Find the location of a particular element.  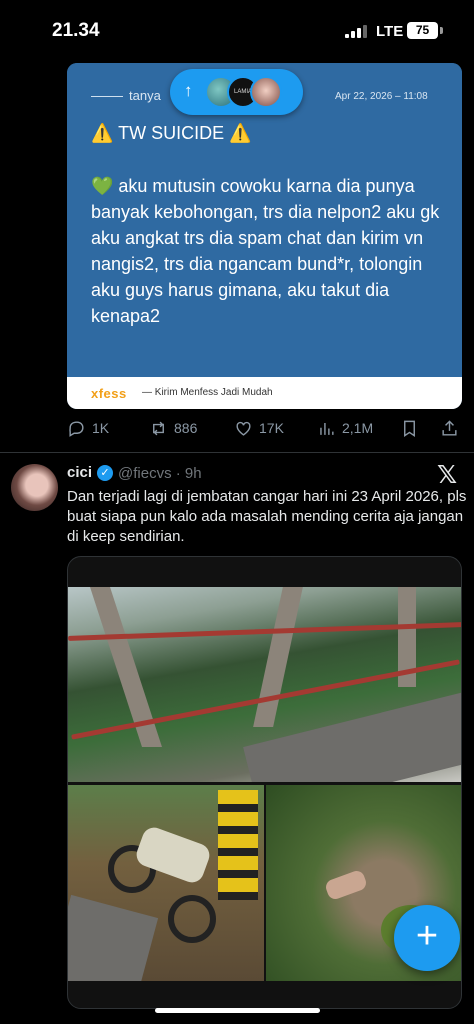

tagline-text: Kirim Menfess Jadi Mudah is located at coordinates (213, 392).